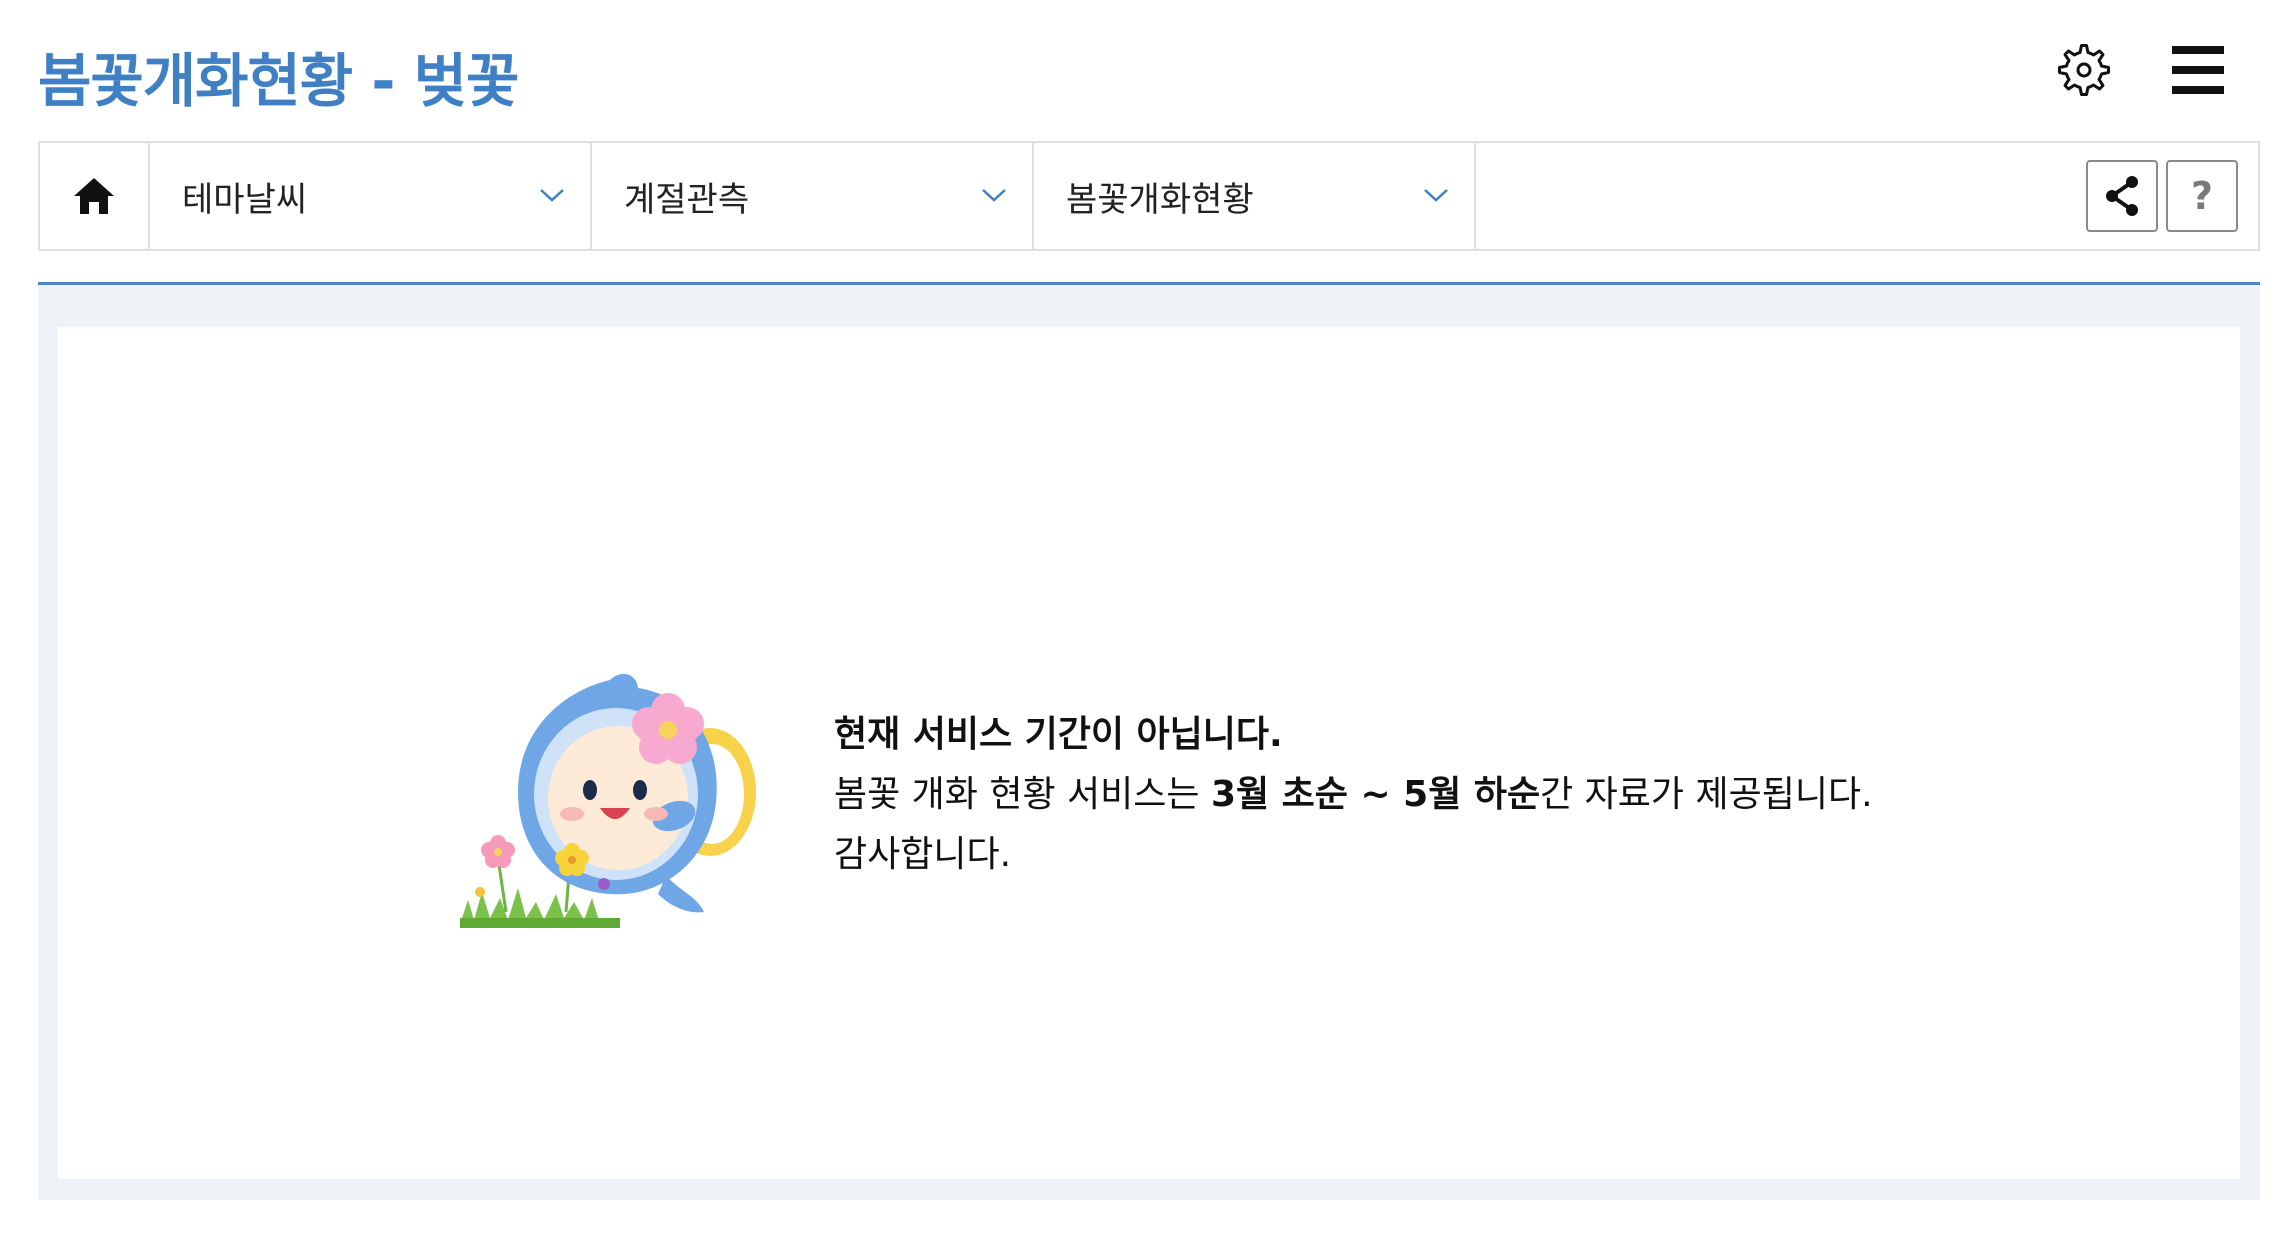  I want to click on nav-select-label: 봄꽃개화현황, so click(1160, 199).